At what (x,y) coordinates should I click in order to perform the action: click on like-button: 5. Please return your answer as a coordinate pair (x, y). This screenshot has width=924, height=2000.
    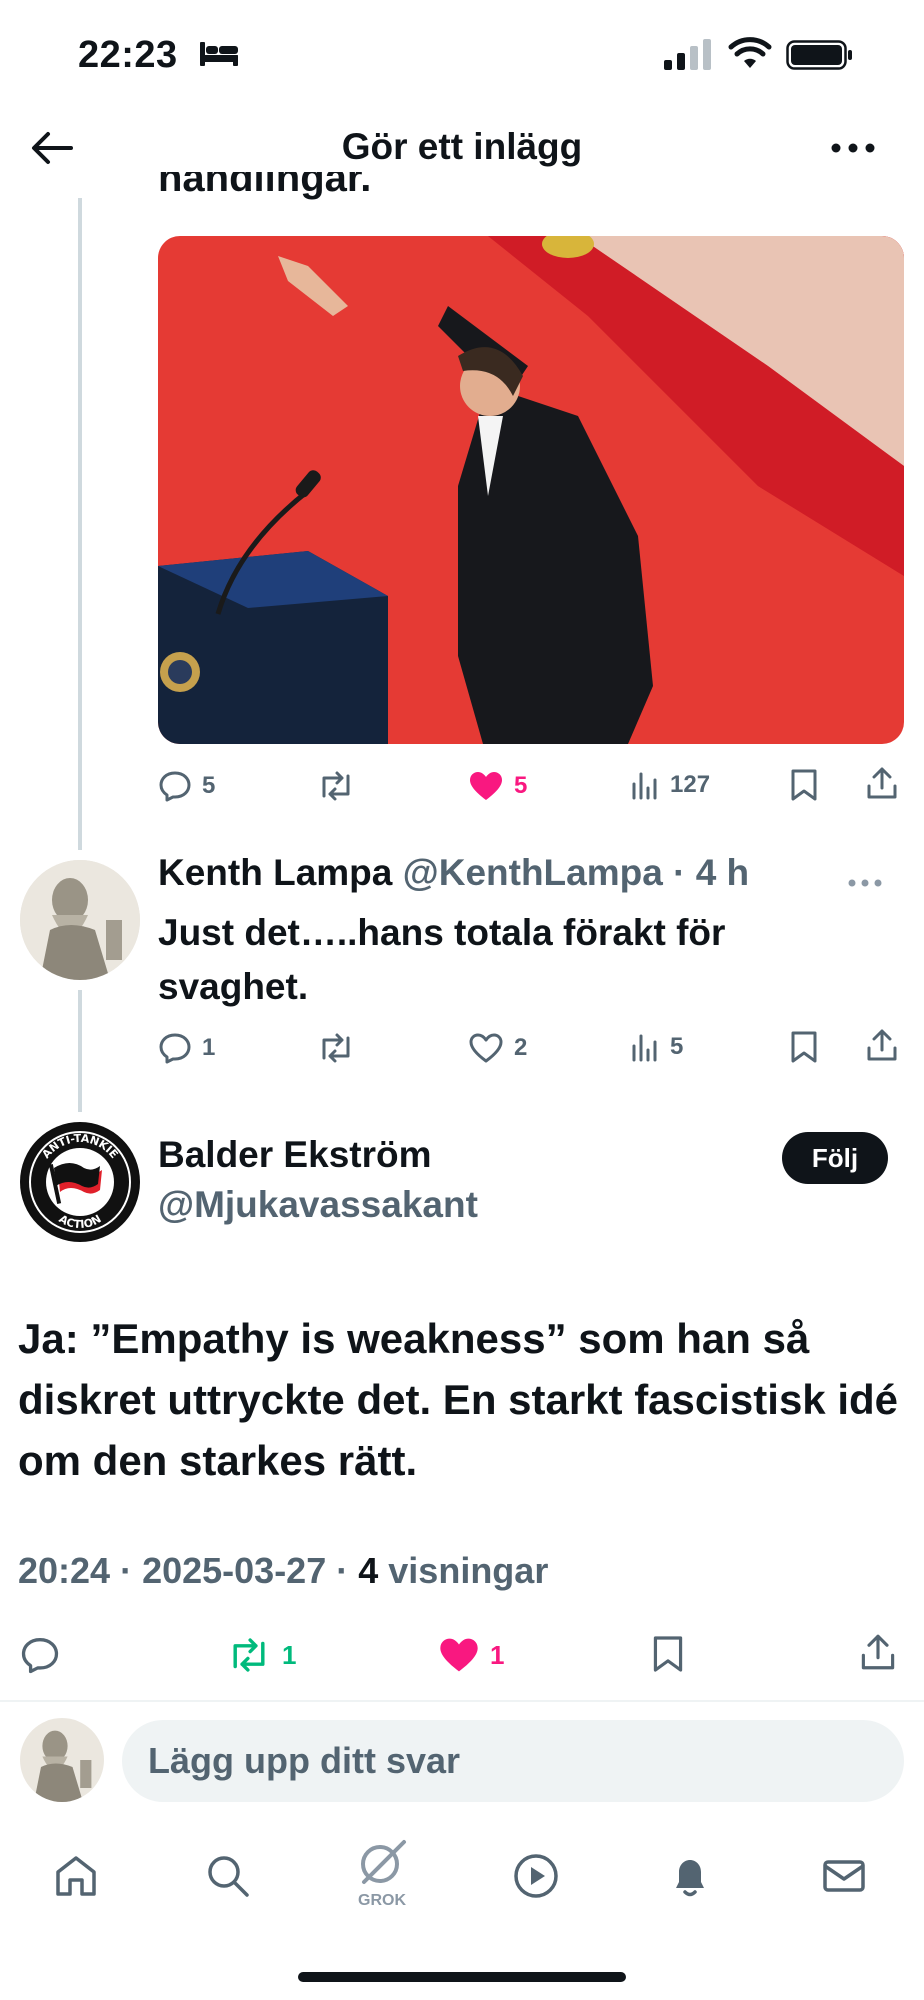
    Looking at the image, I should click on (497, 786).